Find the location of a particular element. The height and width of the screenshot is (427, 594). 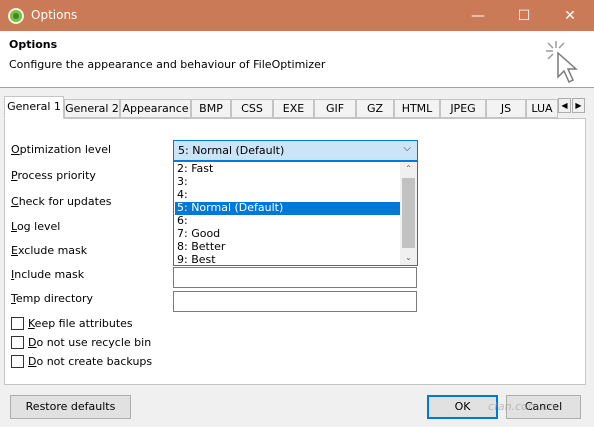

scroll-up-icon: ⌃ is located at coordinates (408, 169).